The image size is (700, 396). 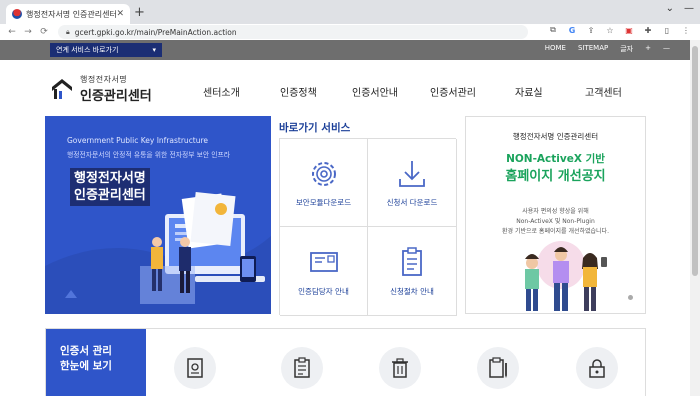 What do you see at coordinates (412, 261) in the screenshot?
I see `clipboard-icon` at bounding box center [412, 261].